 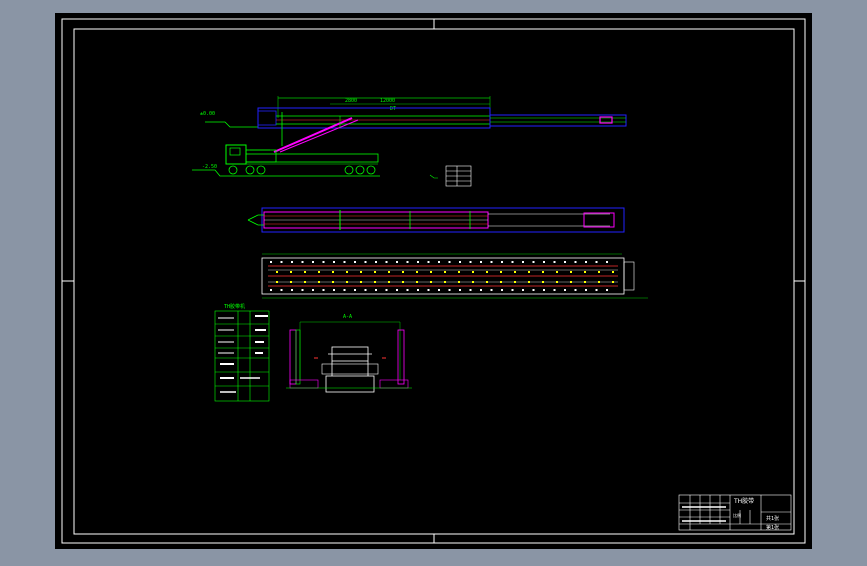 What do you see at coordinates (772, 527) in the screenshot?
I see `sheet-label: 第1张` at bounding box center [772, 527].